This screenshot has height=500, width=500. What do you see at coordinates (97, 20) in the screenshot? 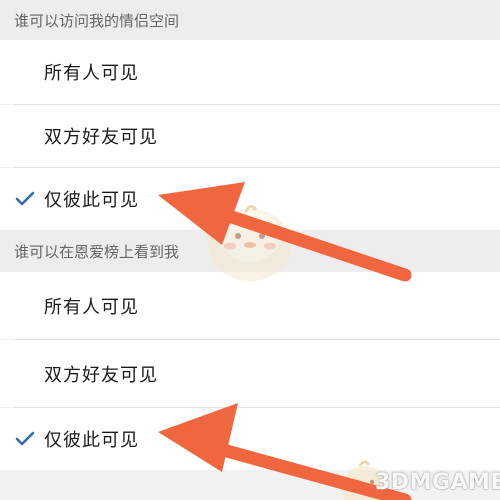
I see `section-title: 谁可以访问我的情侣空间` at bounding box center [97, 20].